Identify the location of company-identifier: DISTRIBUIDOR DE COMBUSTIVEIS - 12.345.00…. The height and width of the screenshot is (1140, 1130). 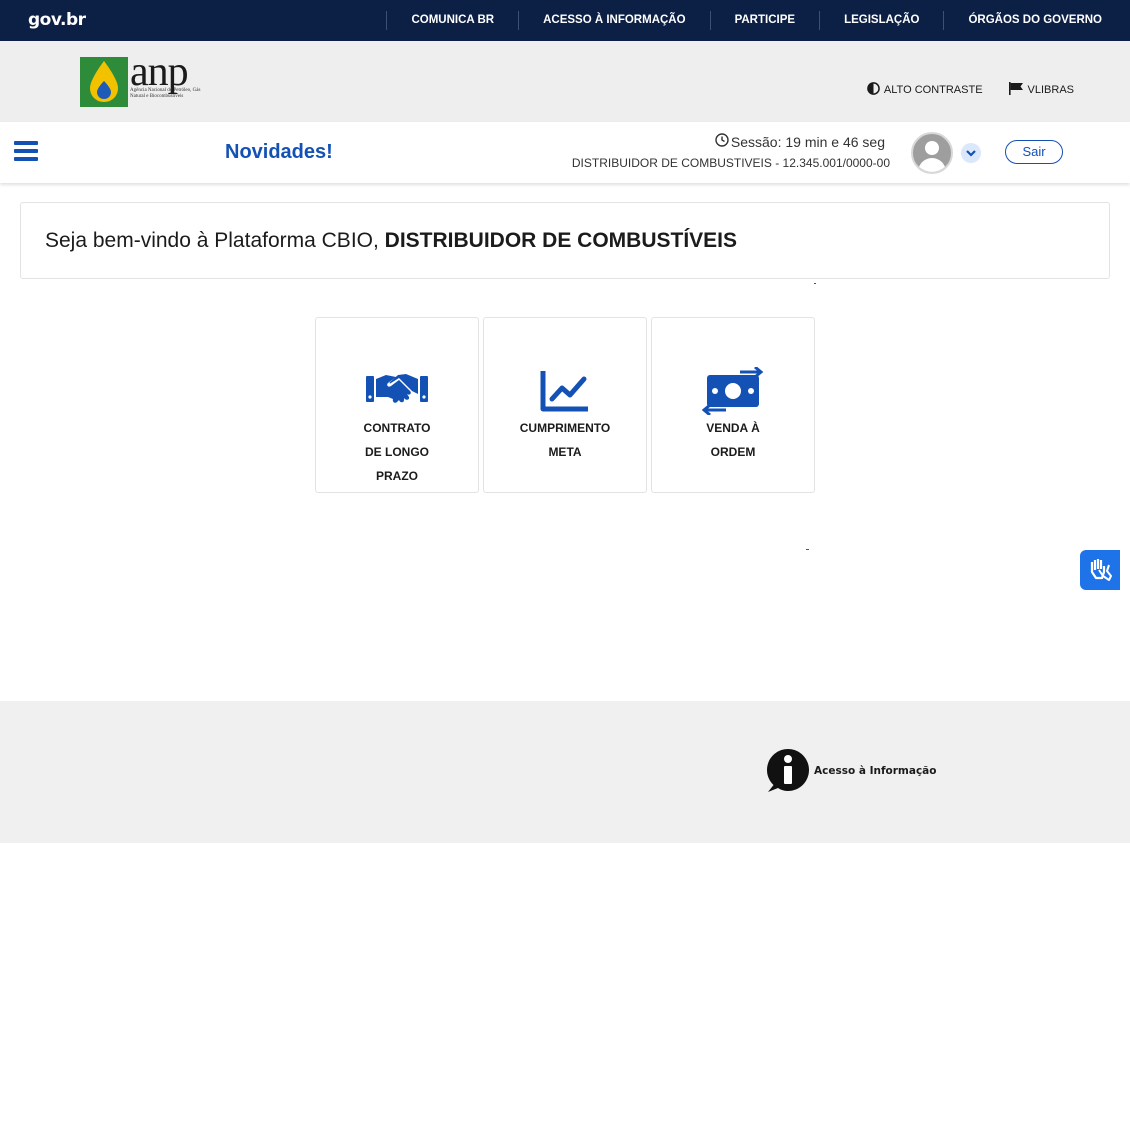
(730, 163).